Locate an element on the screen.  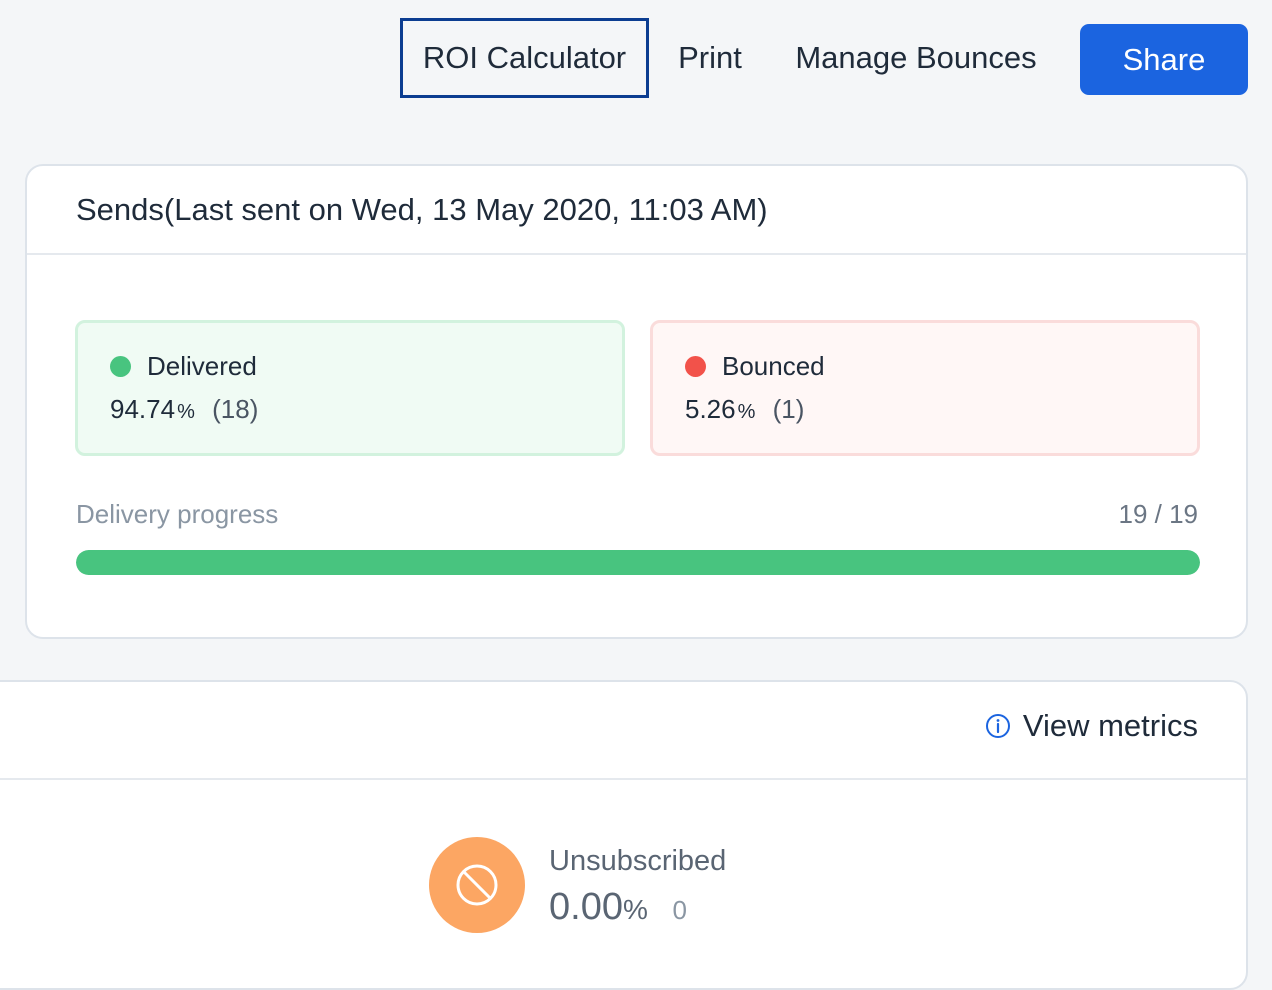
delivered-status-dot-icon is located at coordinates (120, 366).